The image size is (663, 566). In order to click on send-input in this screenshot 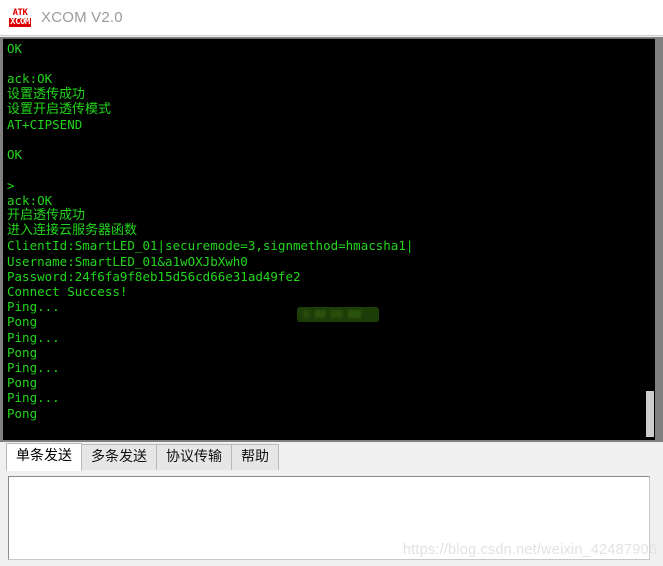, I will do `click(329, 518)`.